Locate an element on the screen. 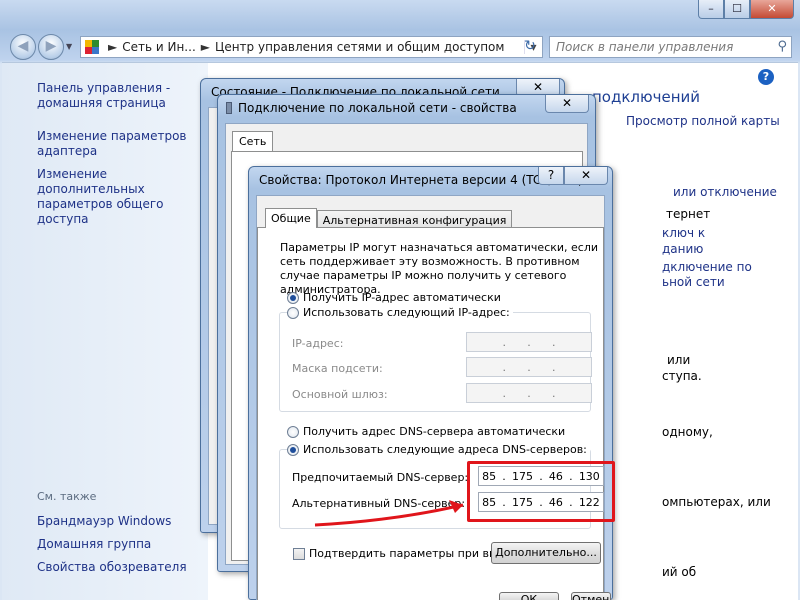 The width and height of the screenshot is (800, 600). internet-options-link: Свойства обозревателя is located at coordinates (112, 567).